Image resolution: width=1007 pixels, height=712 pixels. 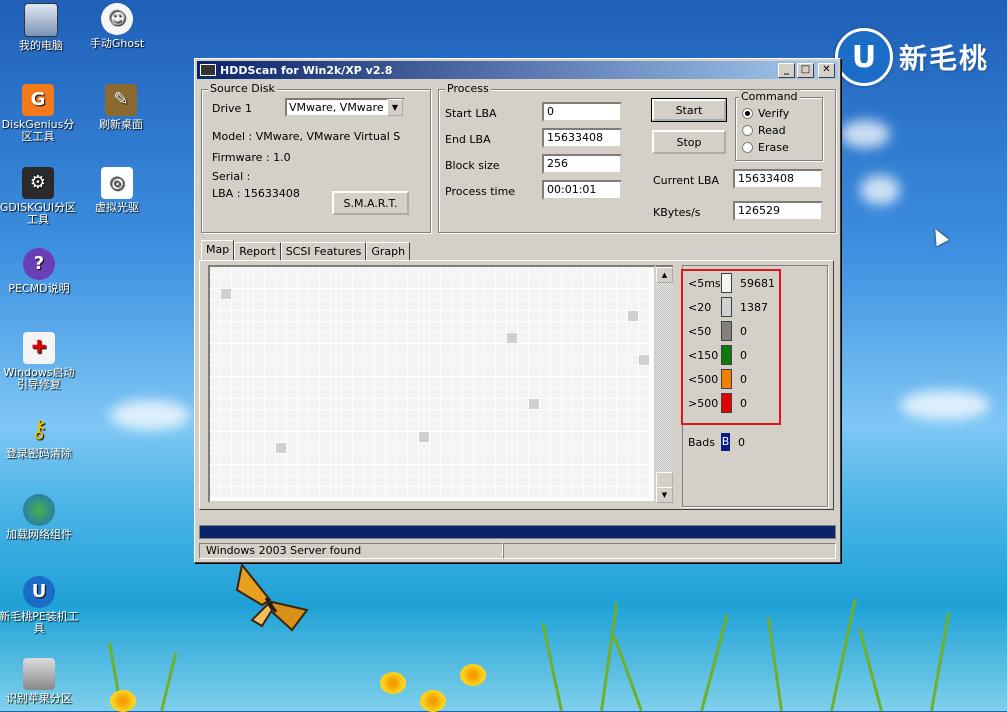 I want to click on tab-report: Report, so click(x=257, y=251).